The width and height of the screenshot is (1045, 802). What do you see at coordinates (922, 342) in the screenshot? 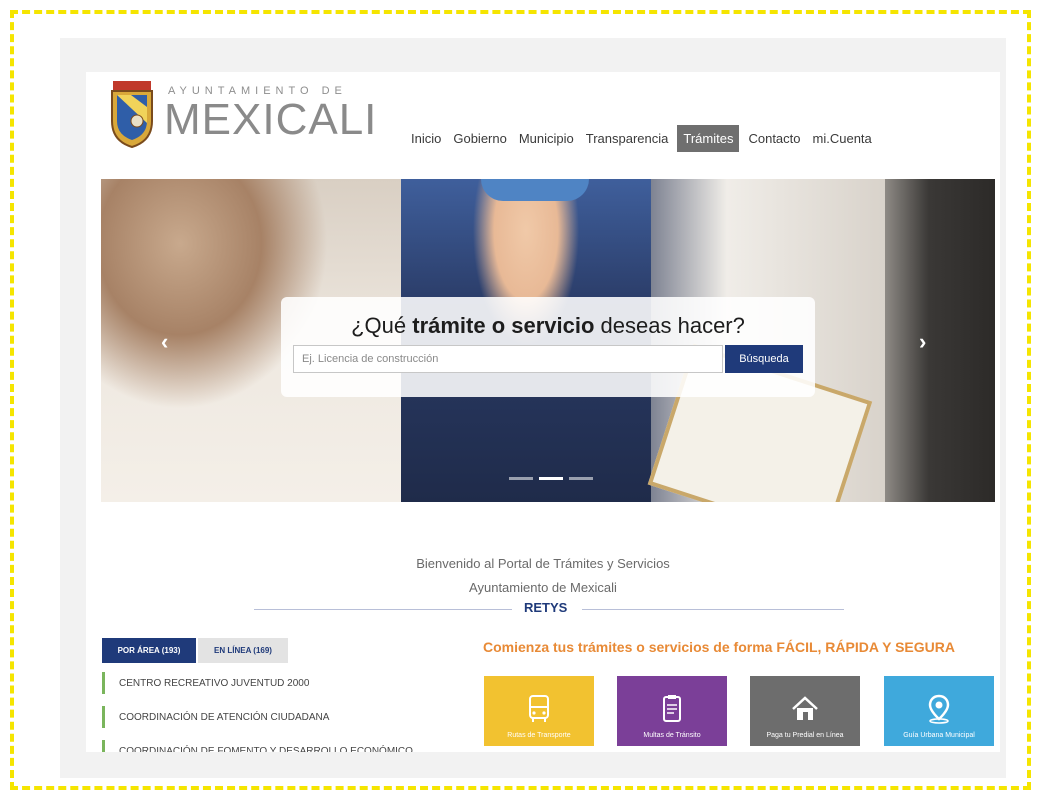
I see `carousel-next-icon: ›` at bounding box center [922, 342].